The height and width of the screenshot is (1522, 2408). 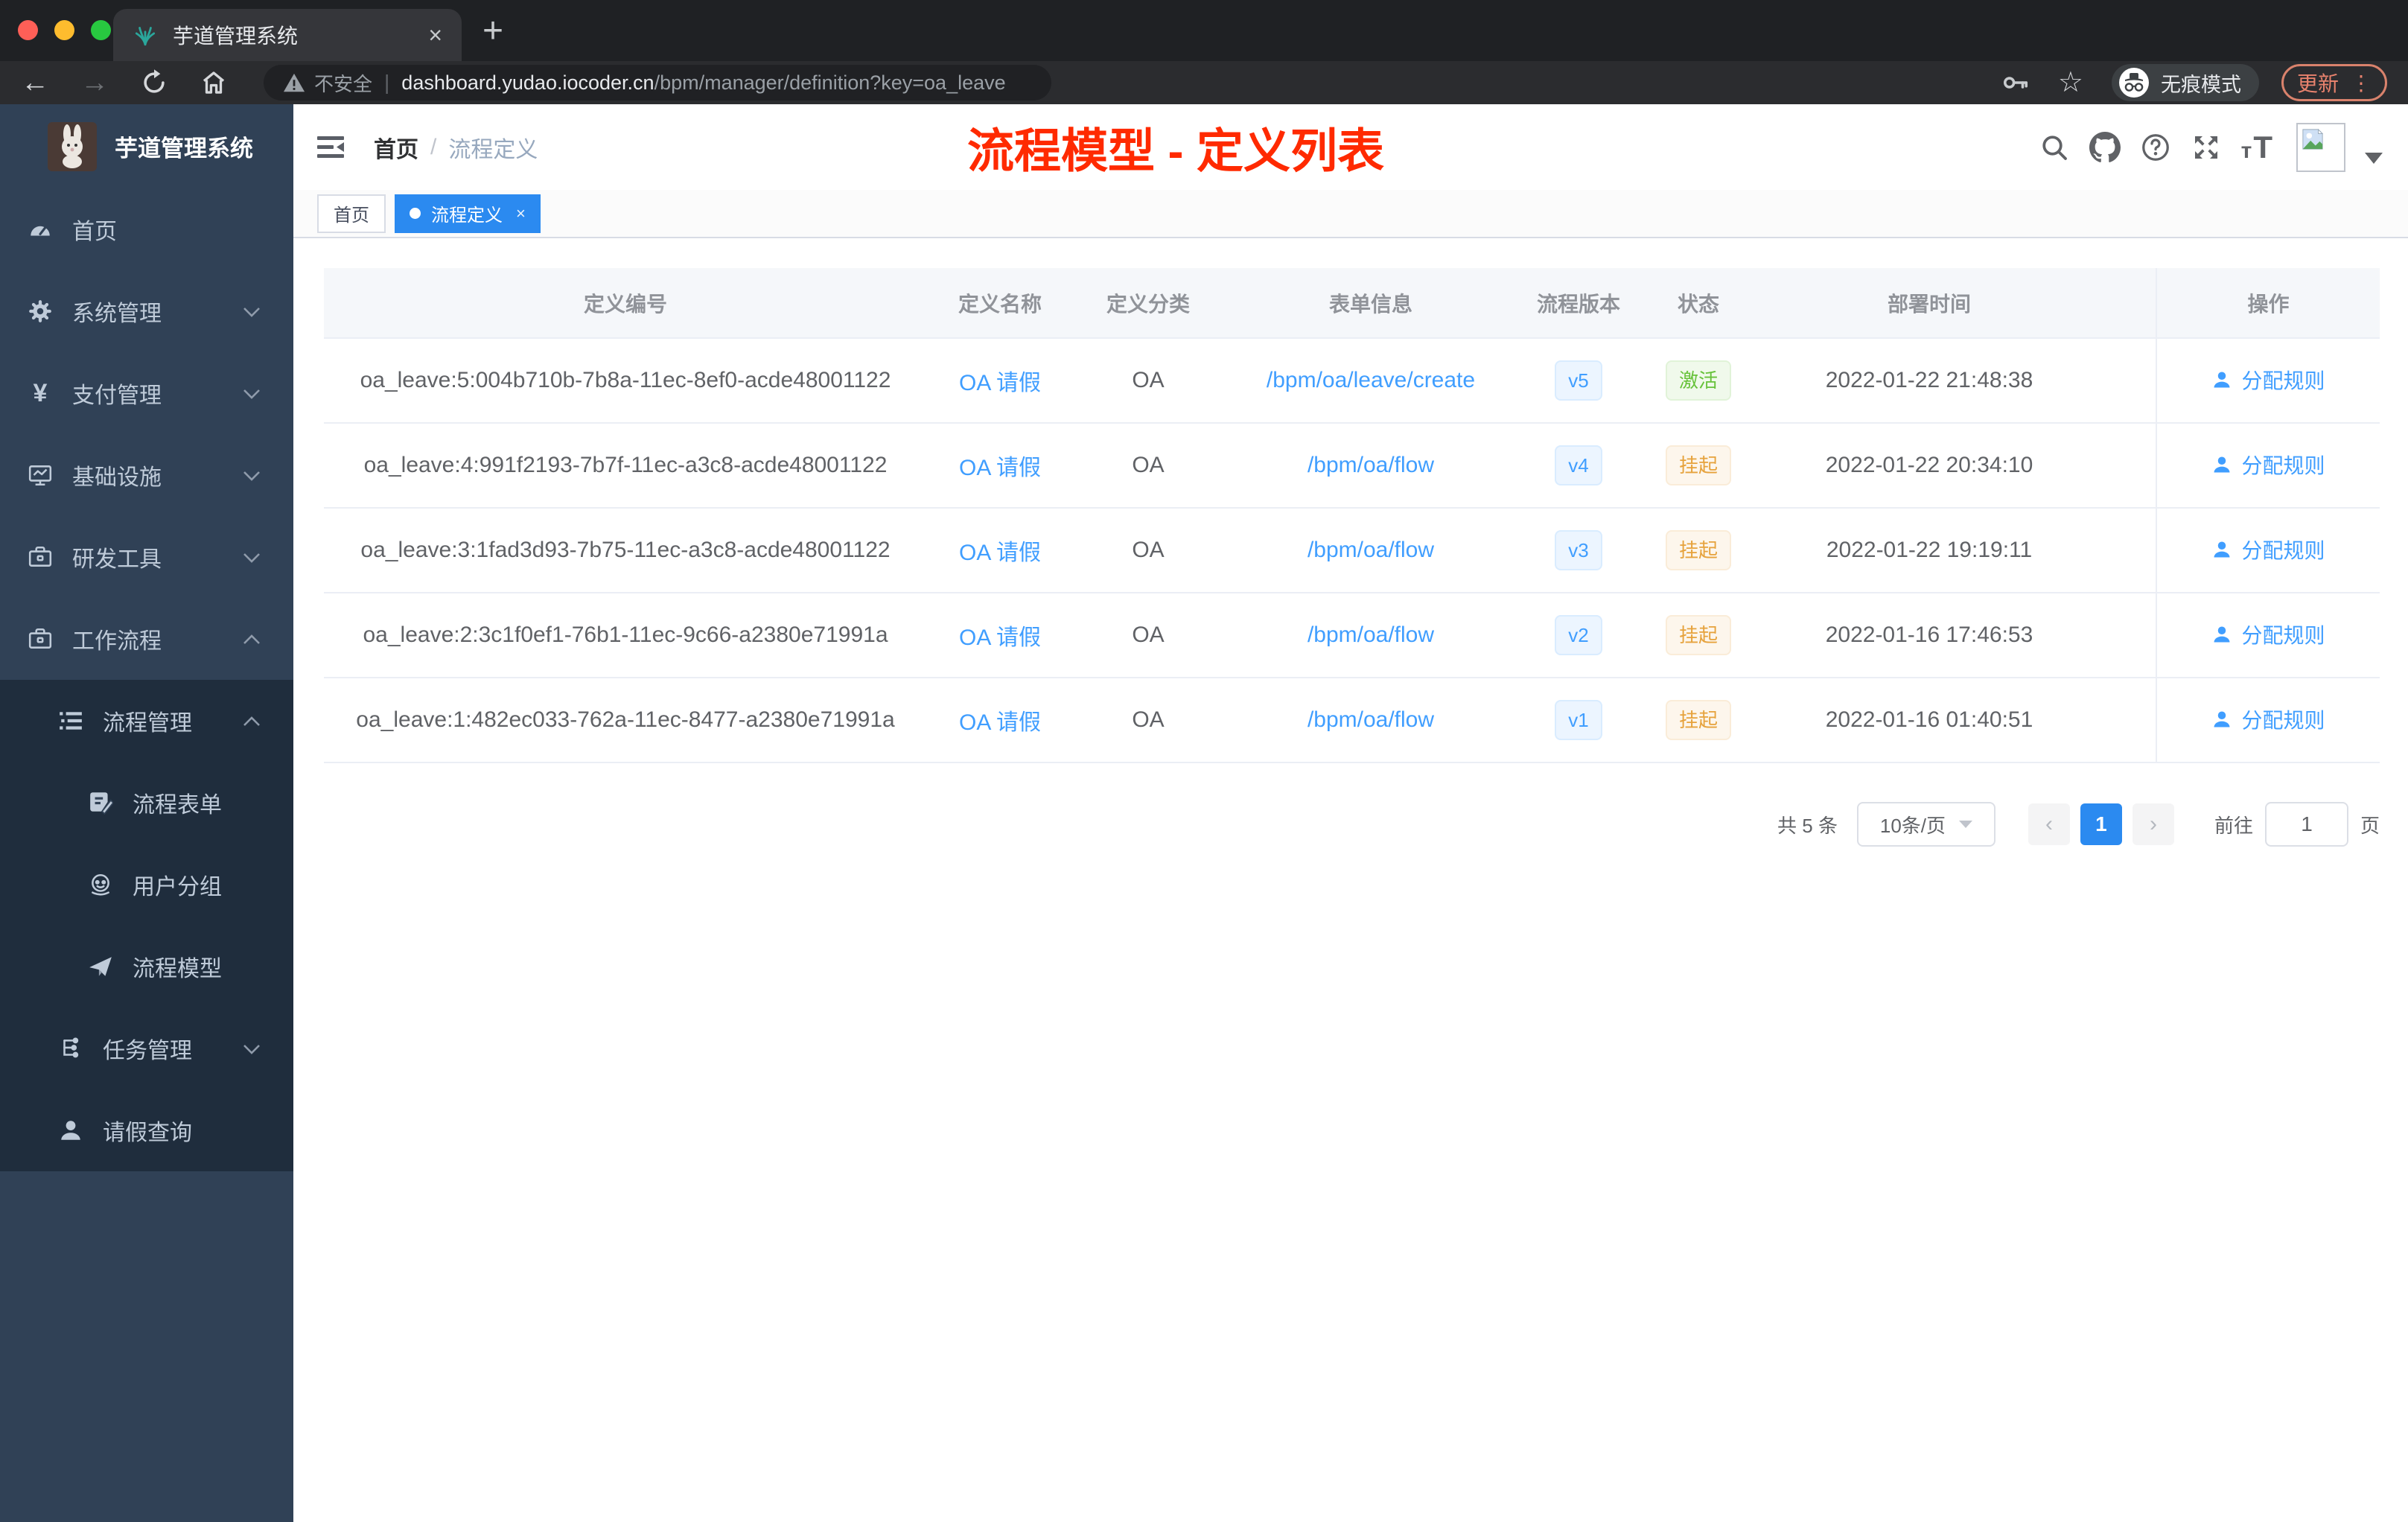 I want to click on sidebar-item-dev-tools: 研发工具, so click(x=146, y=557).